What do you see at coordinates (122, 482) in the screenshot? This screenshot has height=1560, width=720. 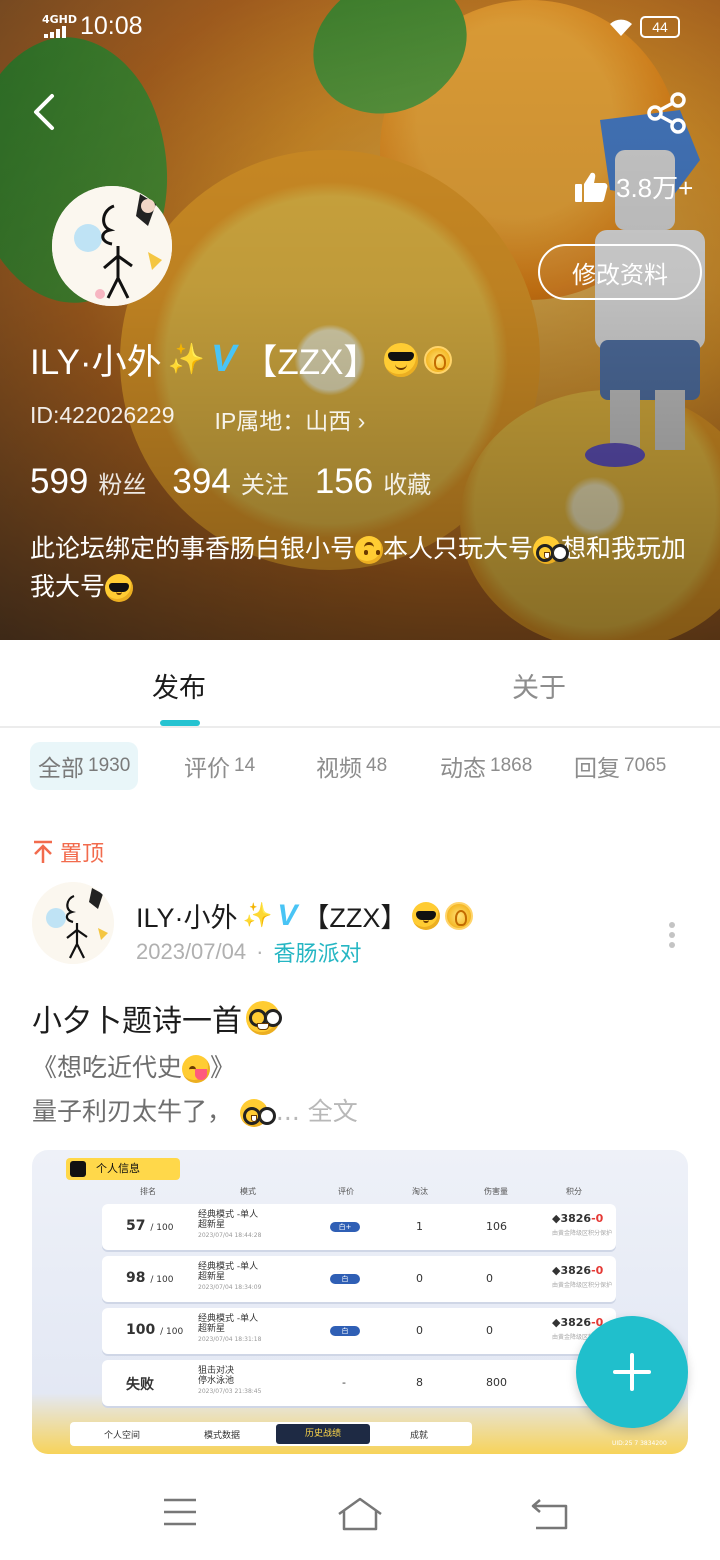 I see `followers-label: 粉丝` at bounding box center [122, 482].